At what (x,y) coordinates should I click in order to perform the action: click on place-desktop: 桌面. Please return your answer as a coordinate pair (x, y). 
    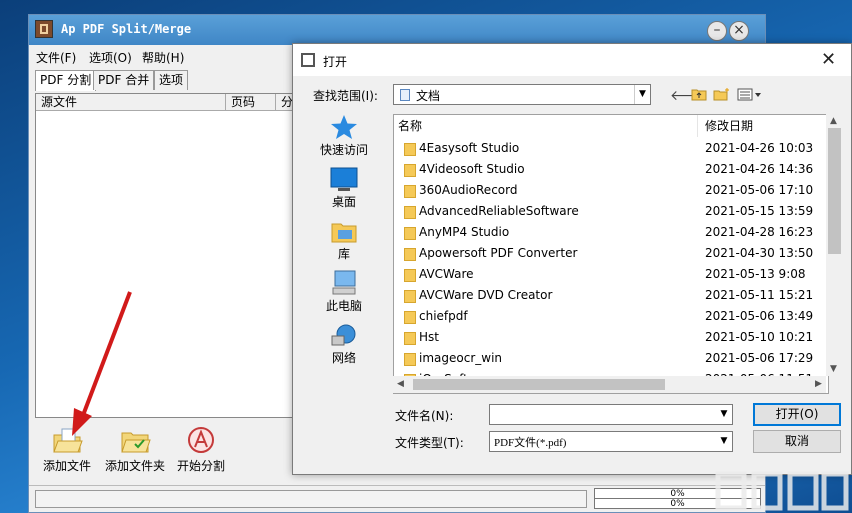
    Looking at the image, I should click on (344, 188).